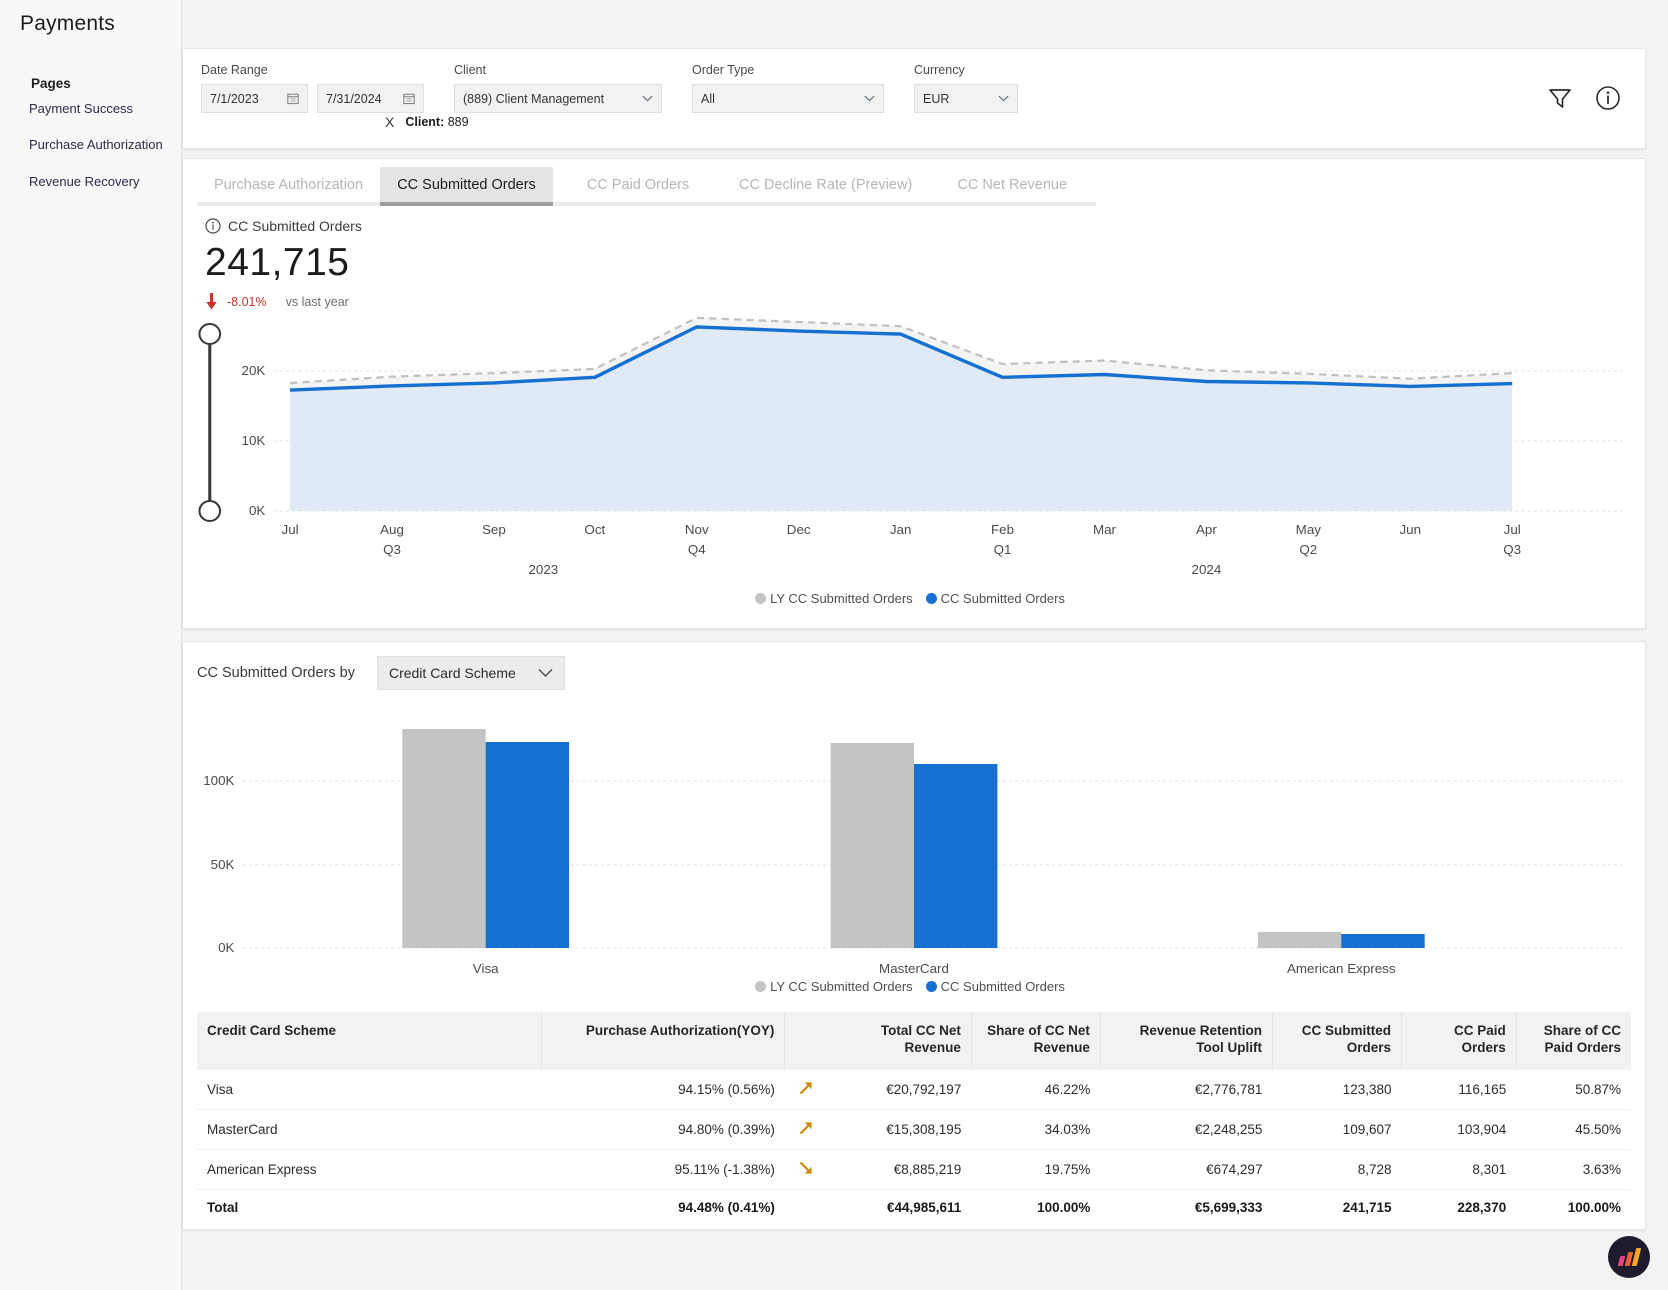 This screenshot has height=1290, width=1668. Describe the element at coordinates (663, 1169) in the screenshot. I see `cell-purchase-auth: 95.11% (-1.38%)` at that location.